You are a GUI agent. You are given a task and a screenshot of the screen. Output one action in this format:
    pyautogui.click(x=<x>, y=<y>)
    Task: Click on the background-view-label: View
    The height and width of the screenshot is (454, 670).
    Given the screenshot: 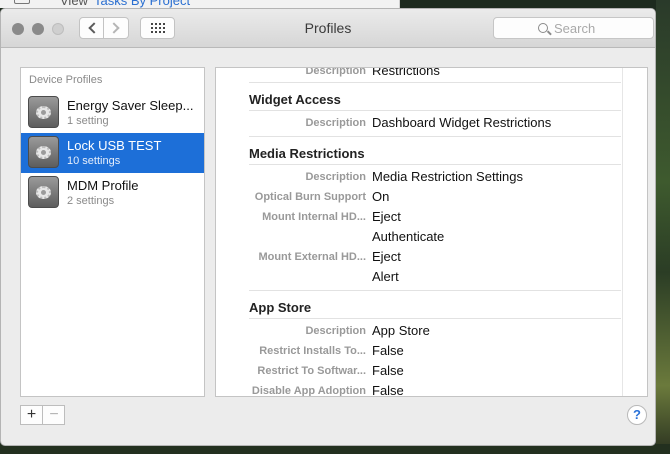 What is the action you would take?
    pyautogui.click(x=74, y=4)
    